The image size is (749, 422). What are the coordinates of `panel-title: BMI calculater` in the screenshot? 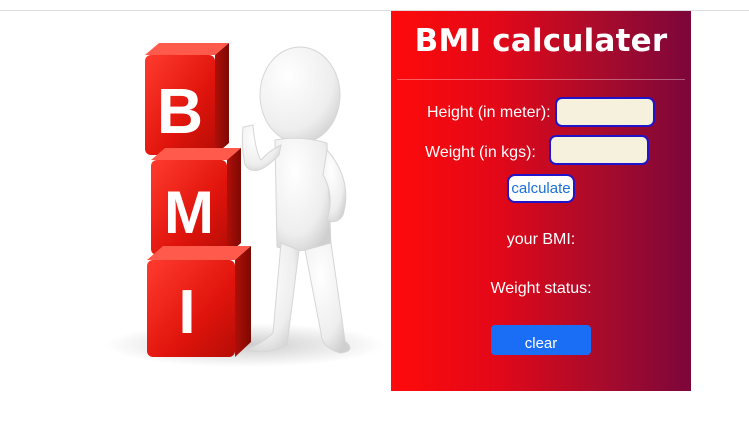 It's located at (541, 41).